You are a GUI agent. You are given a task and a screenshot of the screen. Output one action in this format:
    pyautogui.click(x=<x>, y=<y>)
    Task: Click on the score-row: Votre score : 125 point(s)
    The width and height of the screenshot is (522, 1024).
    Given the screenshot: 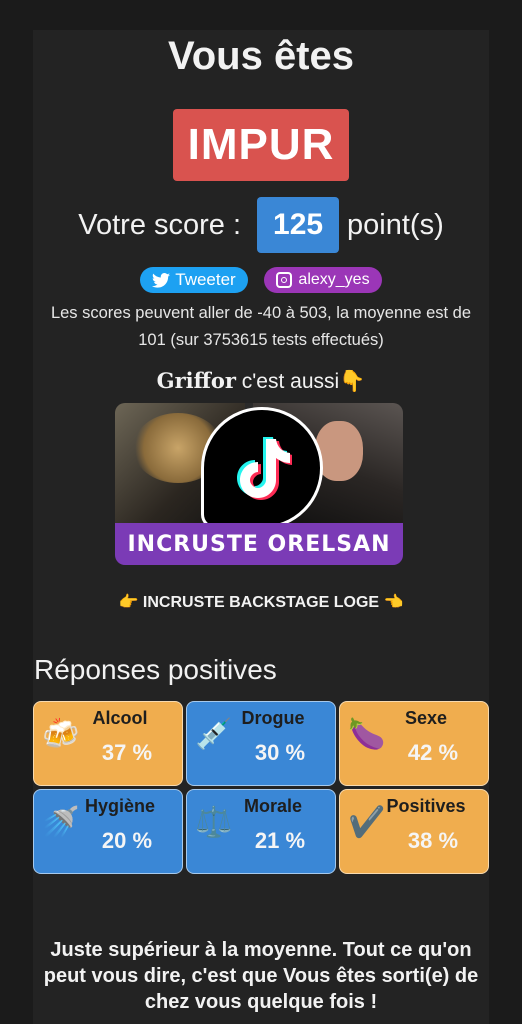 What is the action you would take?
    pyautogui.click(x=261, y=225)
    